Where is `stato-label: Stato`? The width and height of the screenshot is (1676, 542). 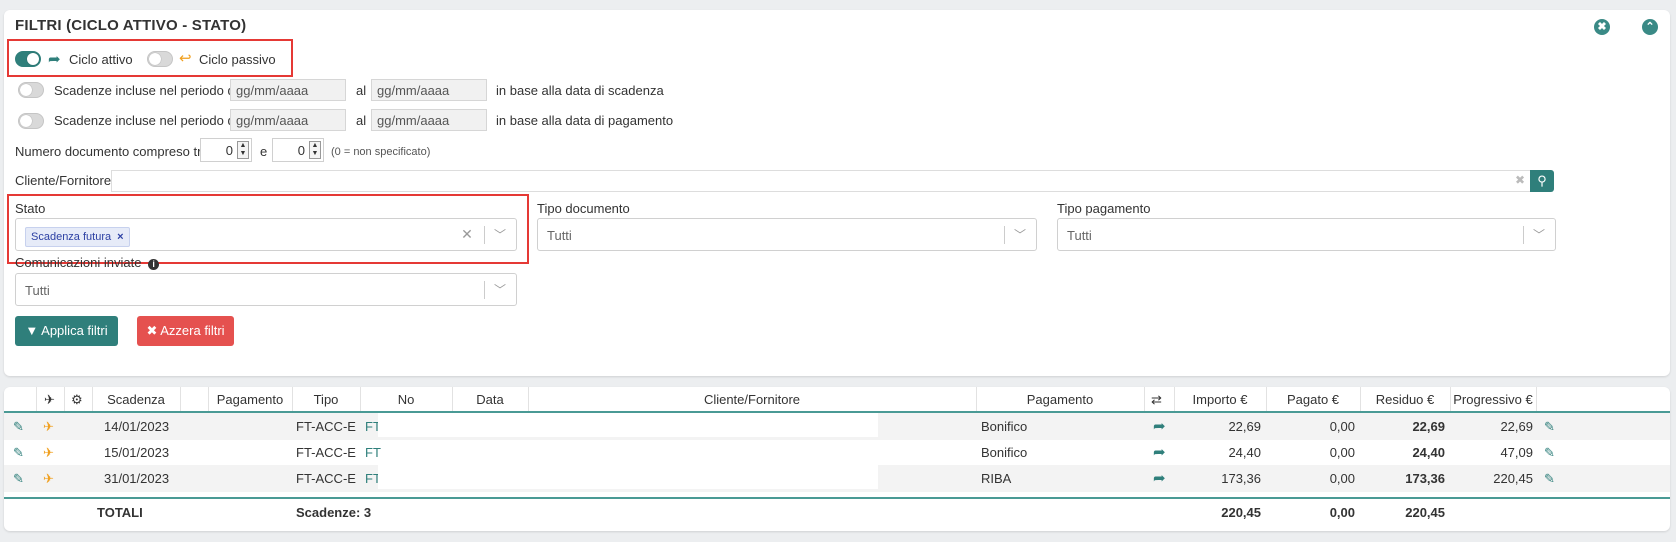 stato-label: Stato is located at coordinates (30, 208).